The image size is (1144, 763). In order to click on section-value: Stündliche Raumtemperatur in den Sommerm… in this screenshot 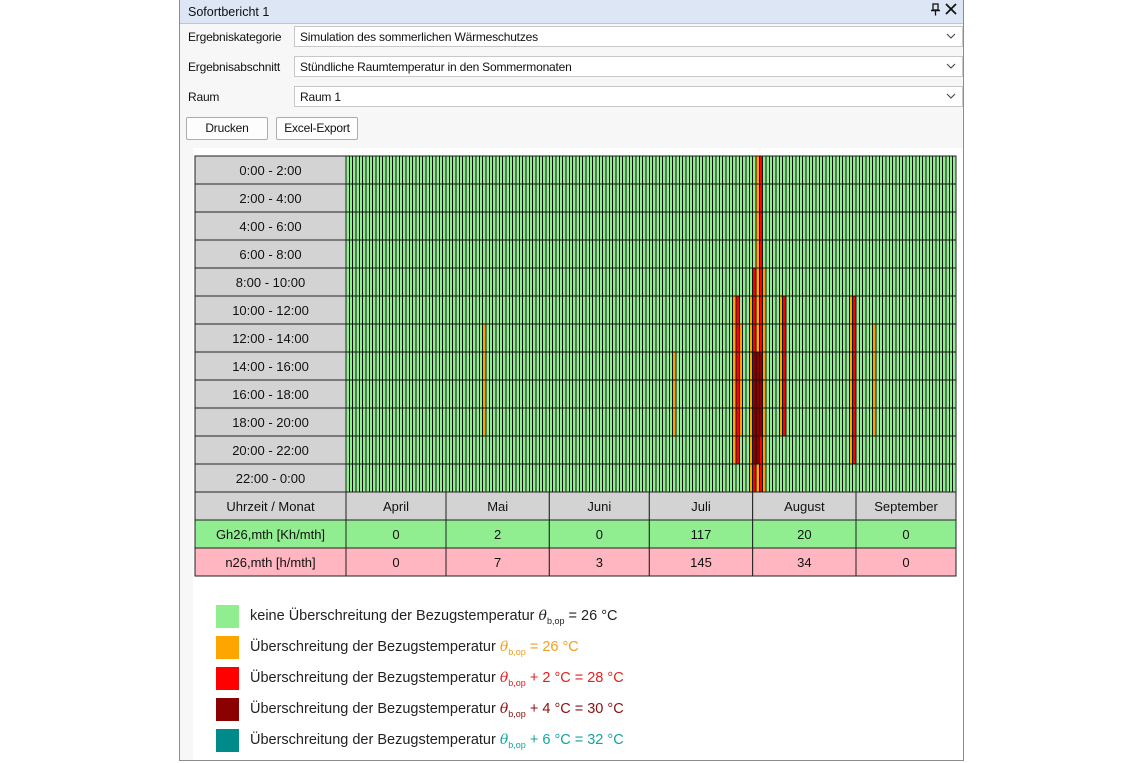, I will do `click(436, 67)`.